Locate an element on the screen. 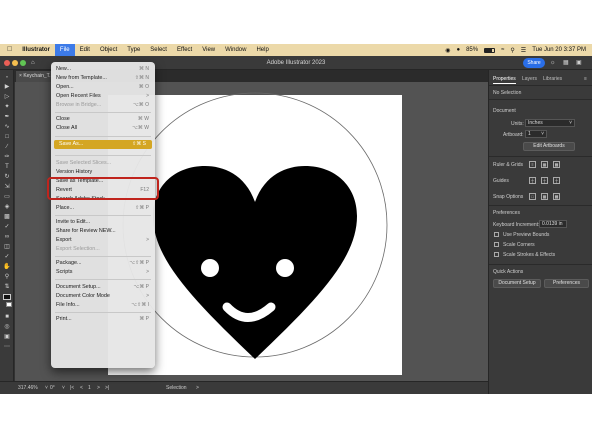 This screenshot has height=444, width=592. prev-artboard-icon: < is located at coordinates (81, 388).